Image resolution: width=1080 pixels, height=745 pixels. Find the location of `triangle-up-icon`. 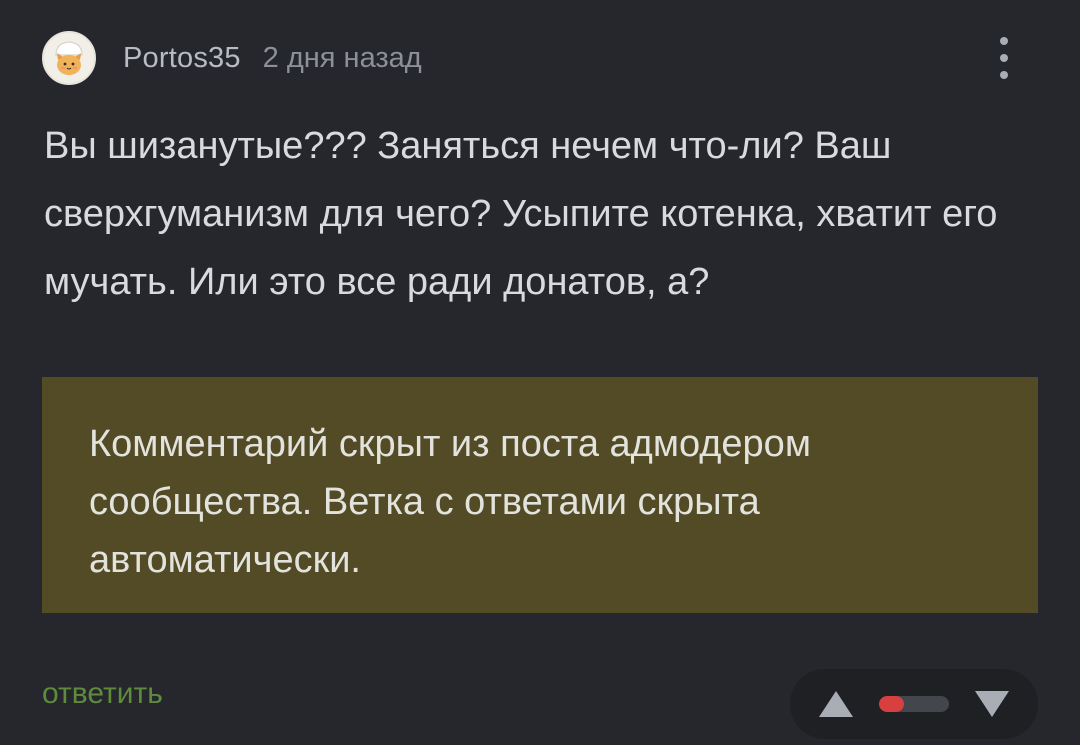

triangle-up-icon is located at coordinates (836, 704).